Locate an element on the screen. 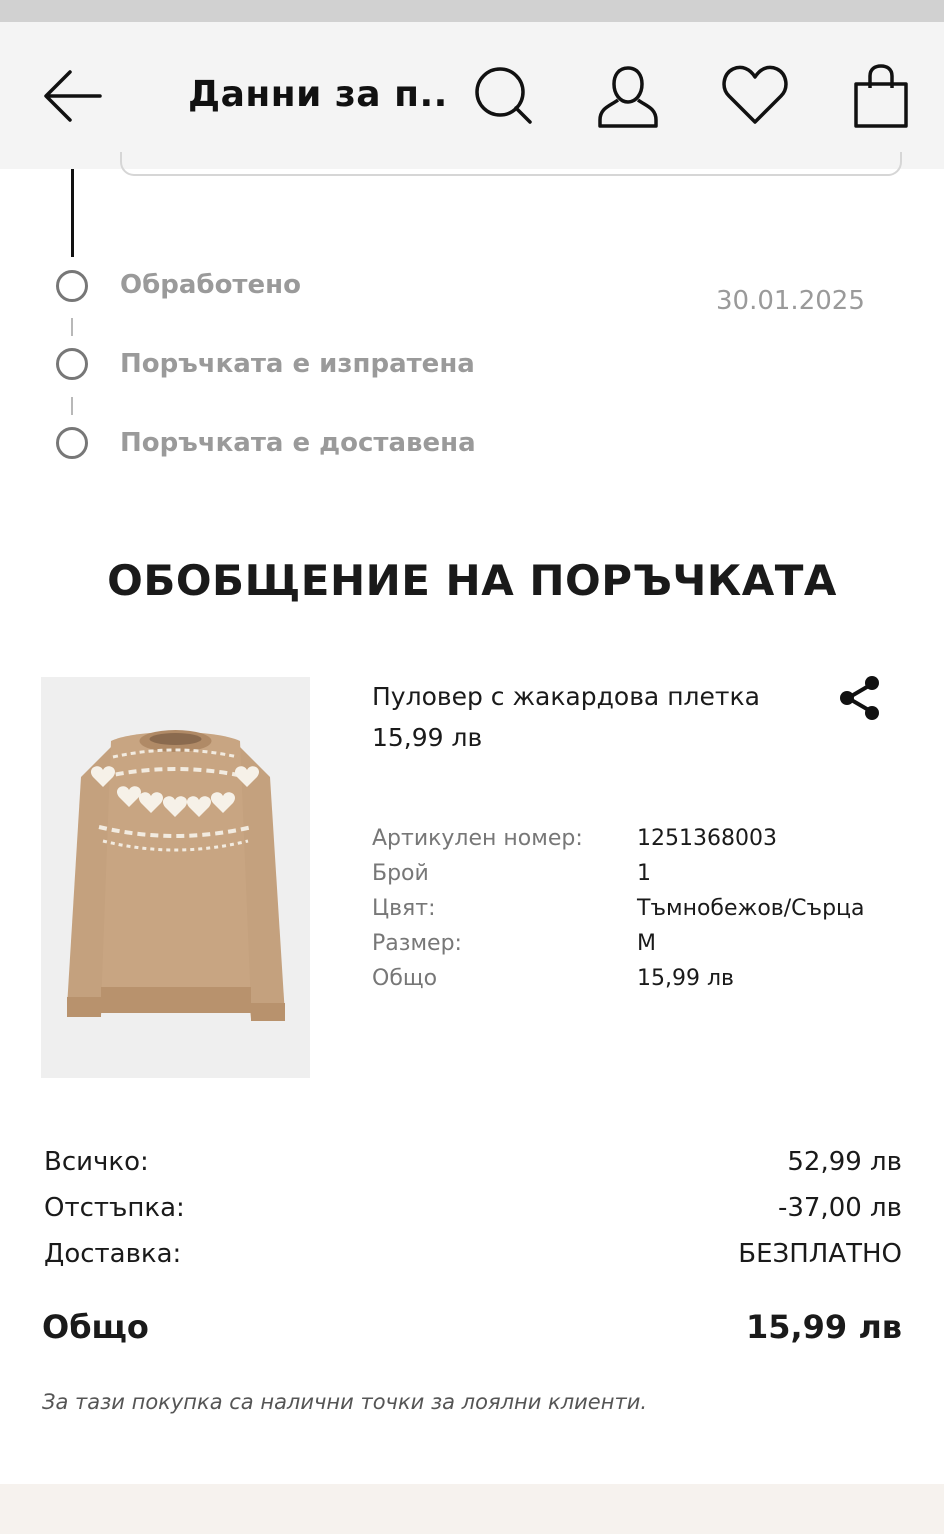 This screenshot has width=944, height=1534. user-icon is located at coordinates (628, 96).